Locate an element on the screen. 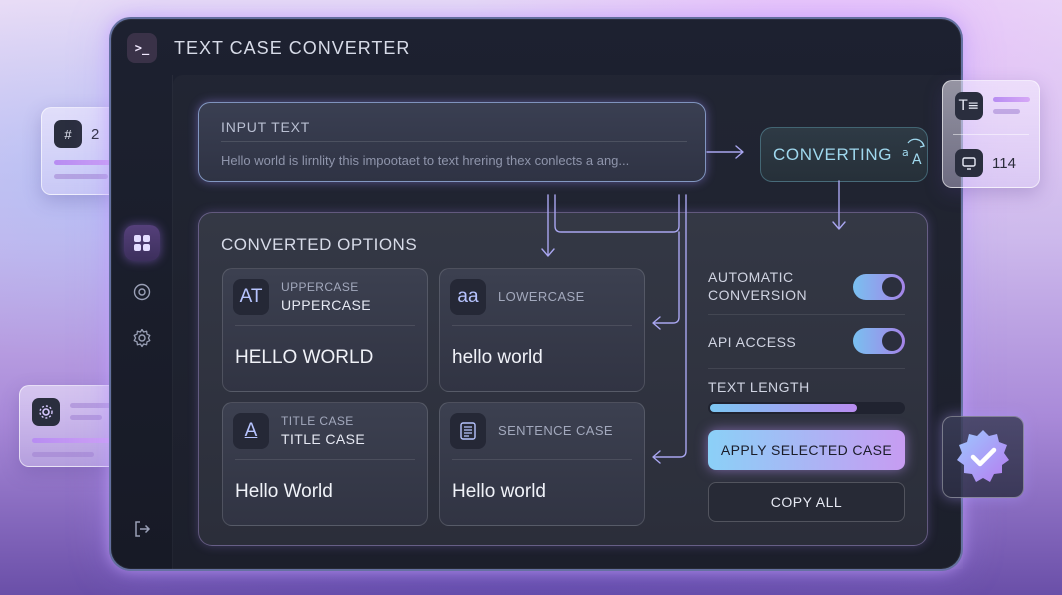  translate-icon: a A is located at coordinates (915, 154).